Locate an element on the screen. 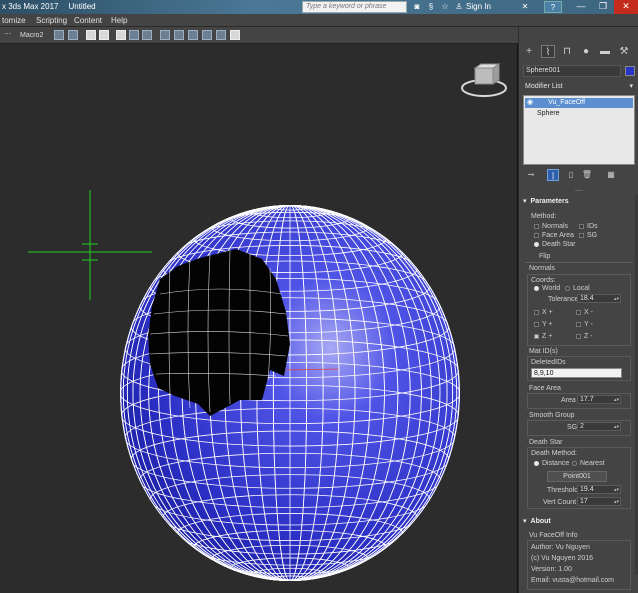  object-color-swatch is located at coordinates (630, 71).